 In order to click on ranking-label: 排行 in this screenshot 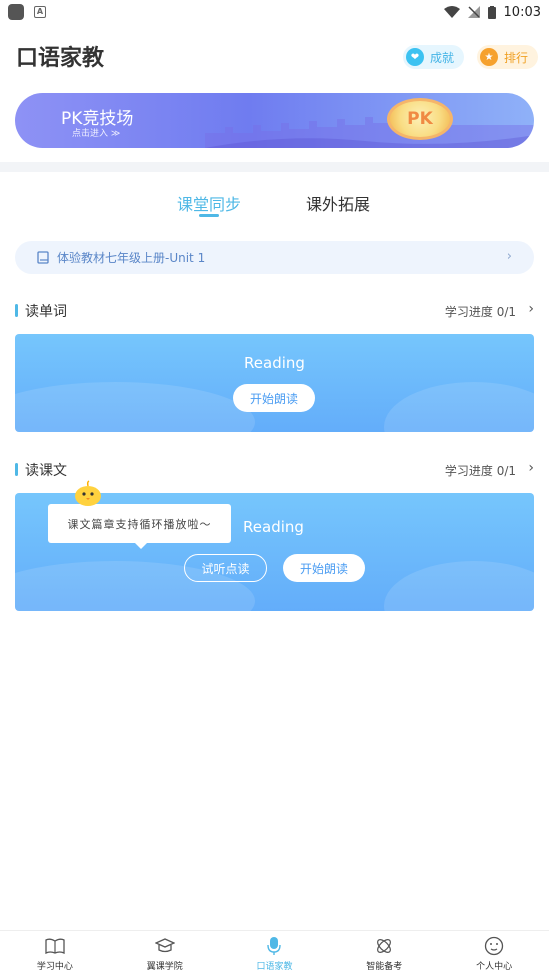, I will do `click(516, 57)`.